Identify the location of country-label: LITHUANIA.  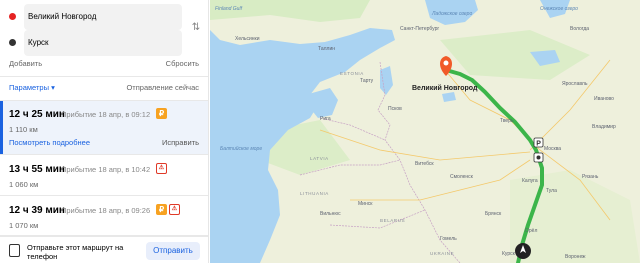
(314, 193).